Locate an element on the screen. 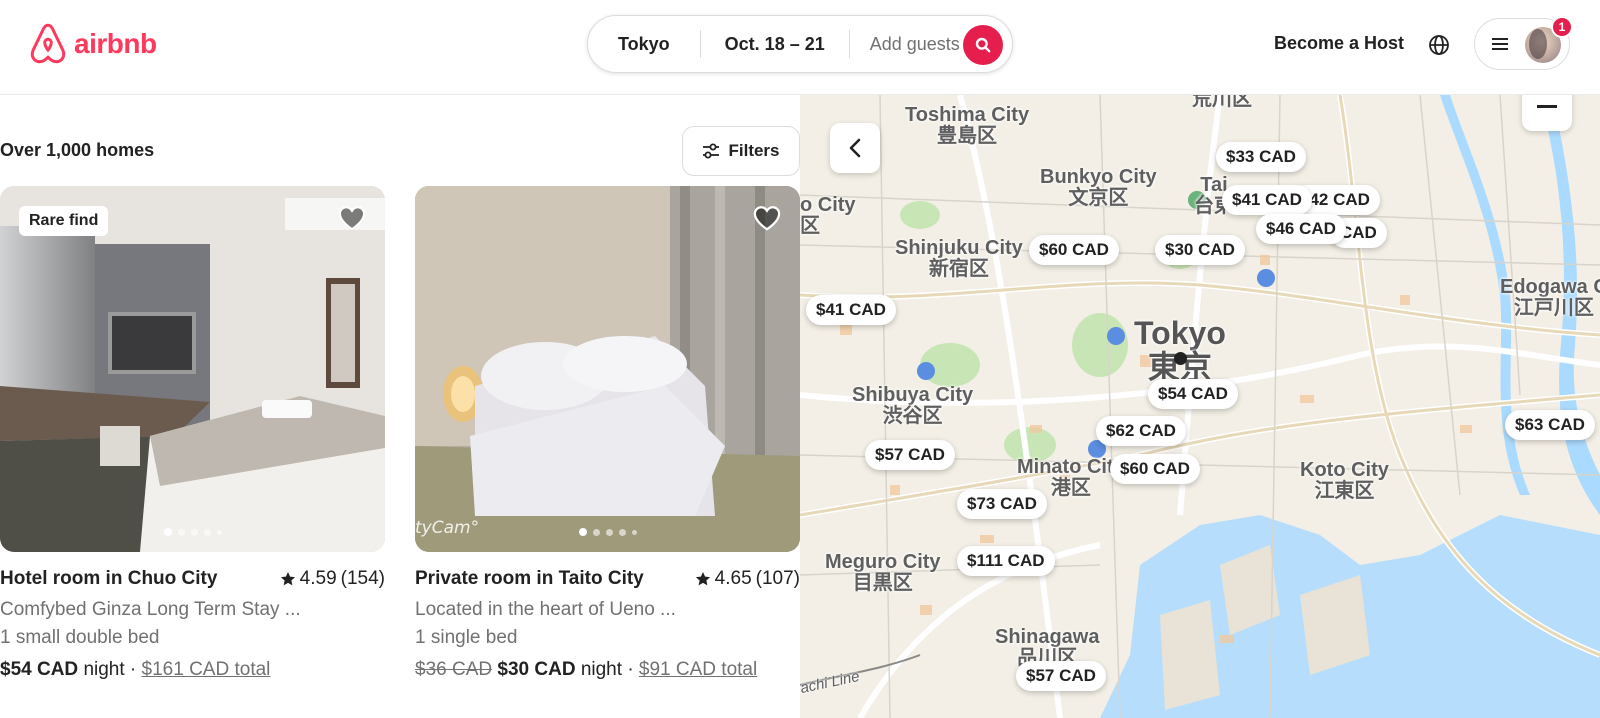 This screenshot has height=718, width=1600. filters-label: Filters is located at coordinates (754, 150).